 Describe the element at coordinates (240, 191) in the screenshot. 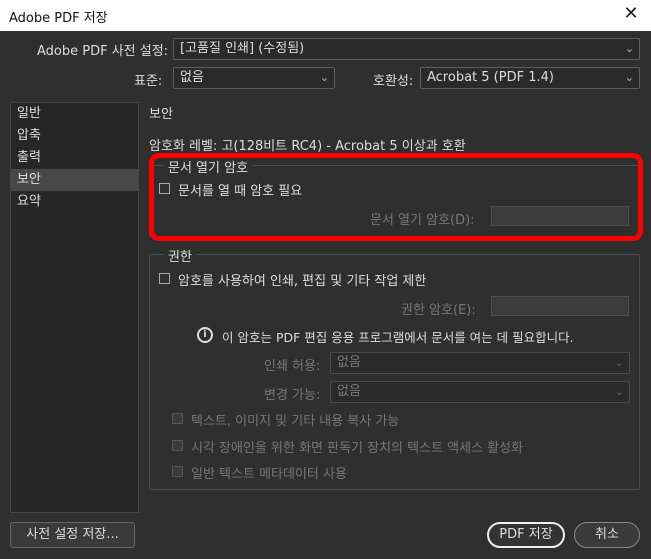

I see `require-open-password-label: 문서를 열 때 암호 필요` at that location.